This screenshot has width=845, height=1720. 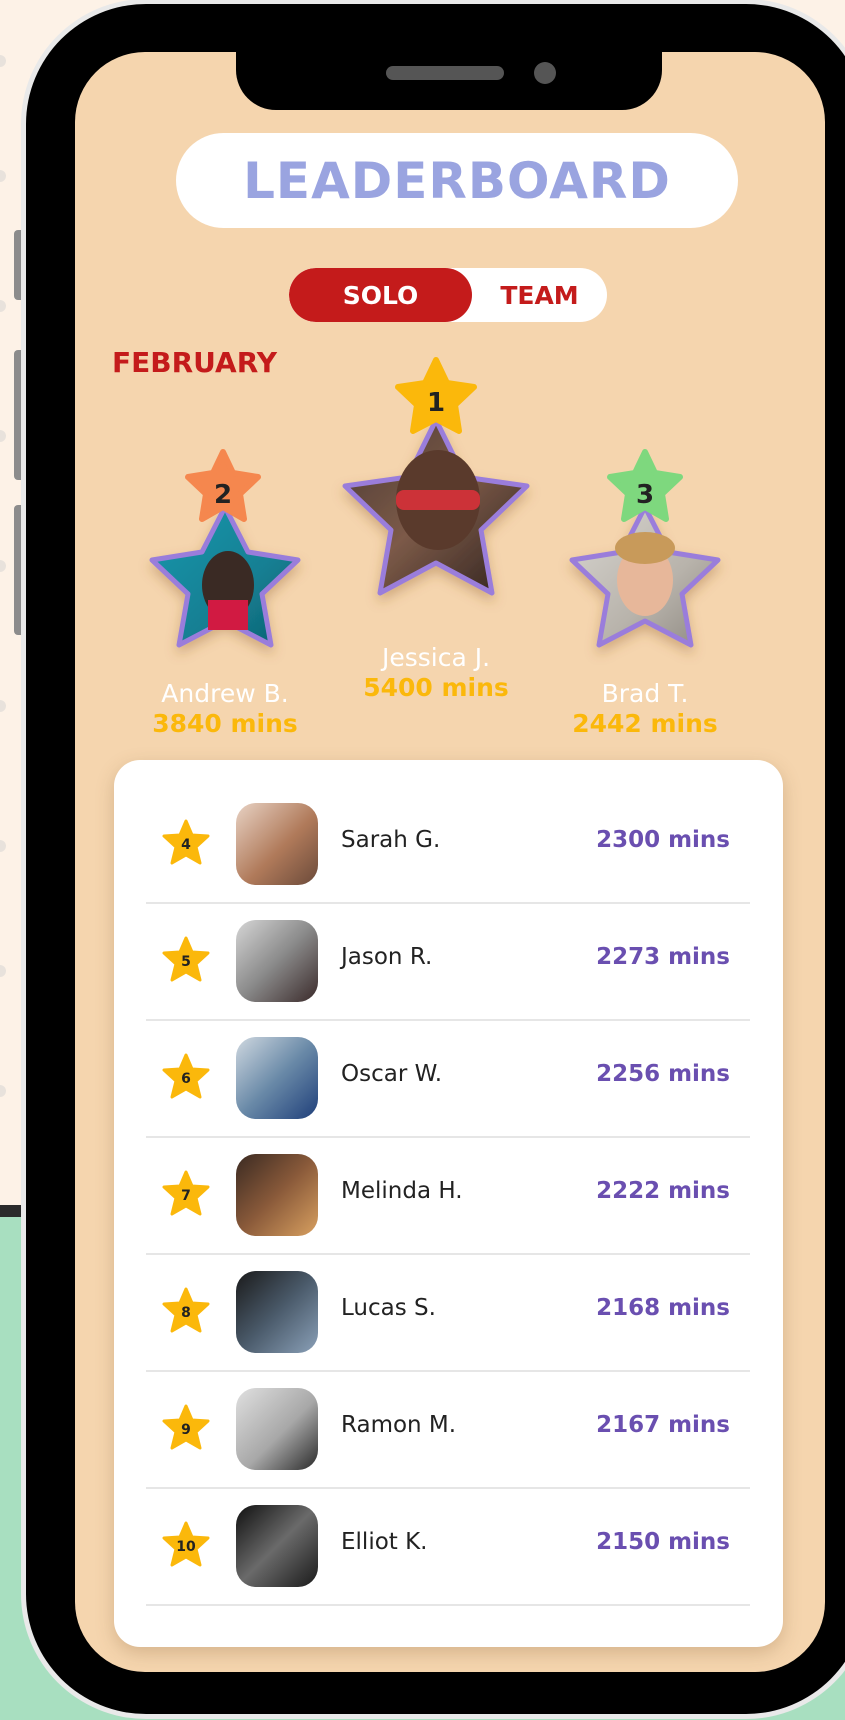 What do you see at coordinates (186, 1079) in the screenshot?
I see `rank-number: 6` at bounding box center [186, 1079].